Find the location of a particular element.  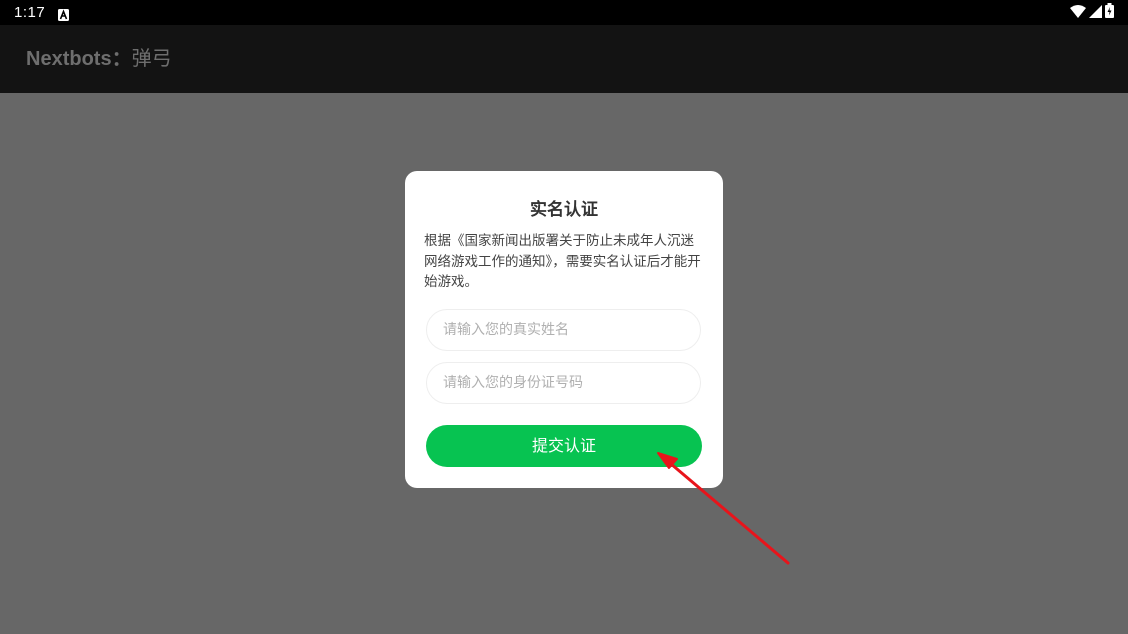

signal-icon is located at coordinates (1095, 12).